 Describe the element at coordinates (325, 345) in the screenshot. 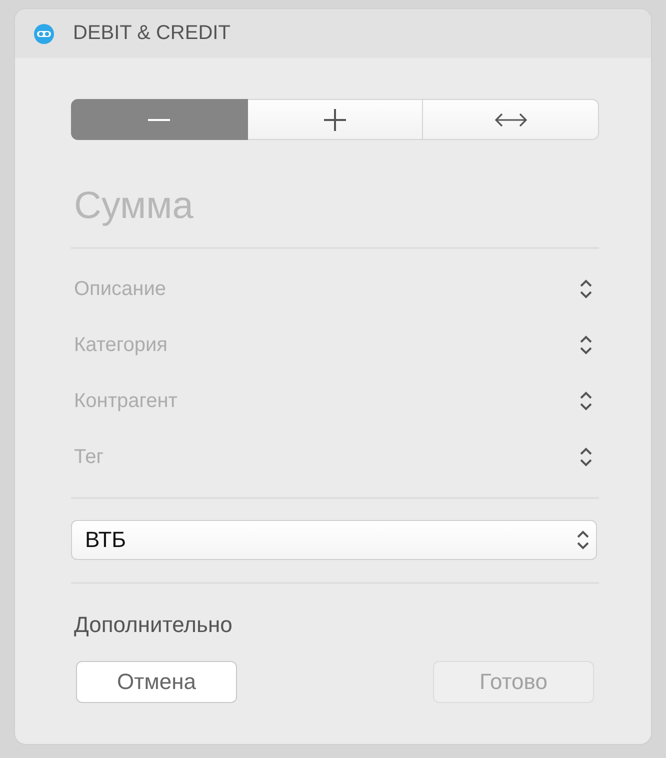

I see `combo-field: Категория` at that location.